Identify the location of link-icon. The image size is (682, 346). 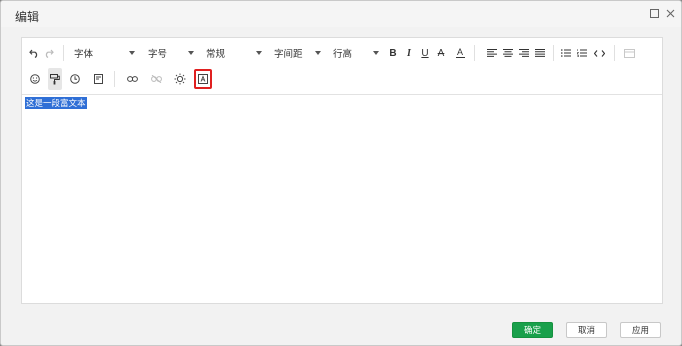
(132, 79).